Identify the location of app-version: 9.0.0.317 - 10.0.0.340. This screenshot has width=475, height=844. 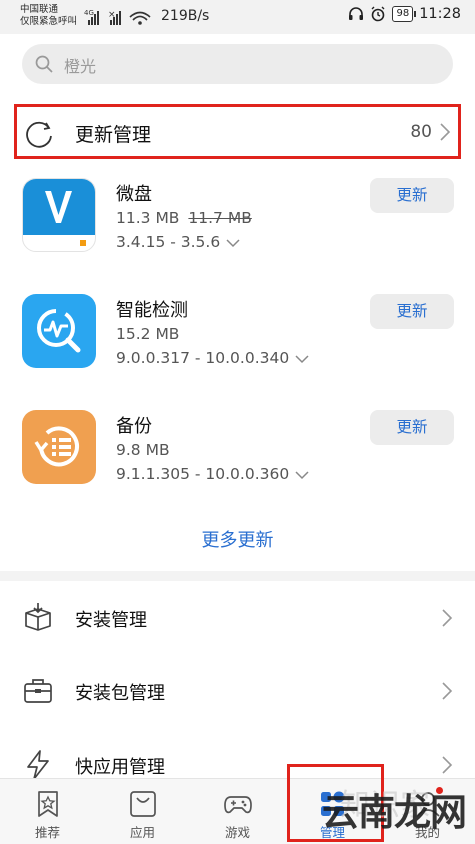
(212, 358).